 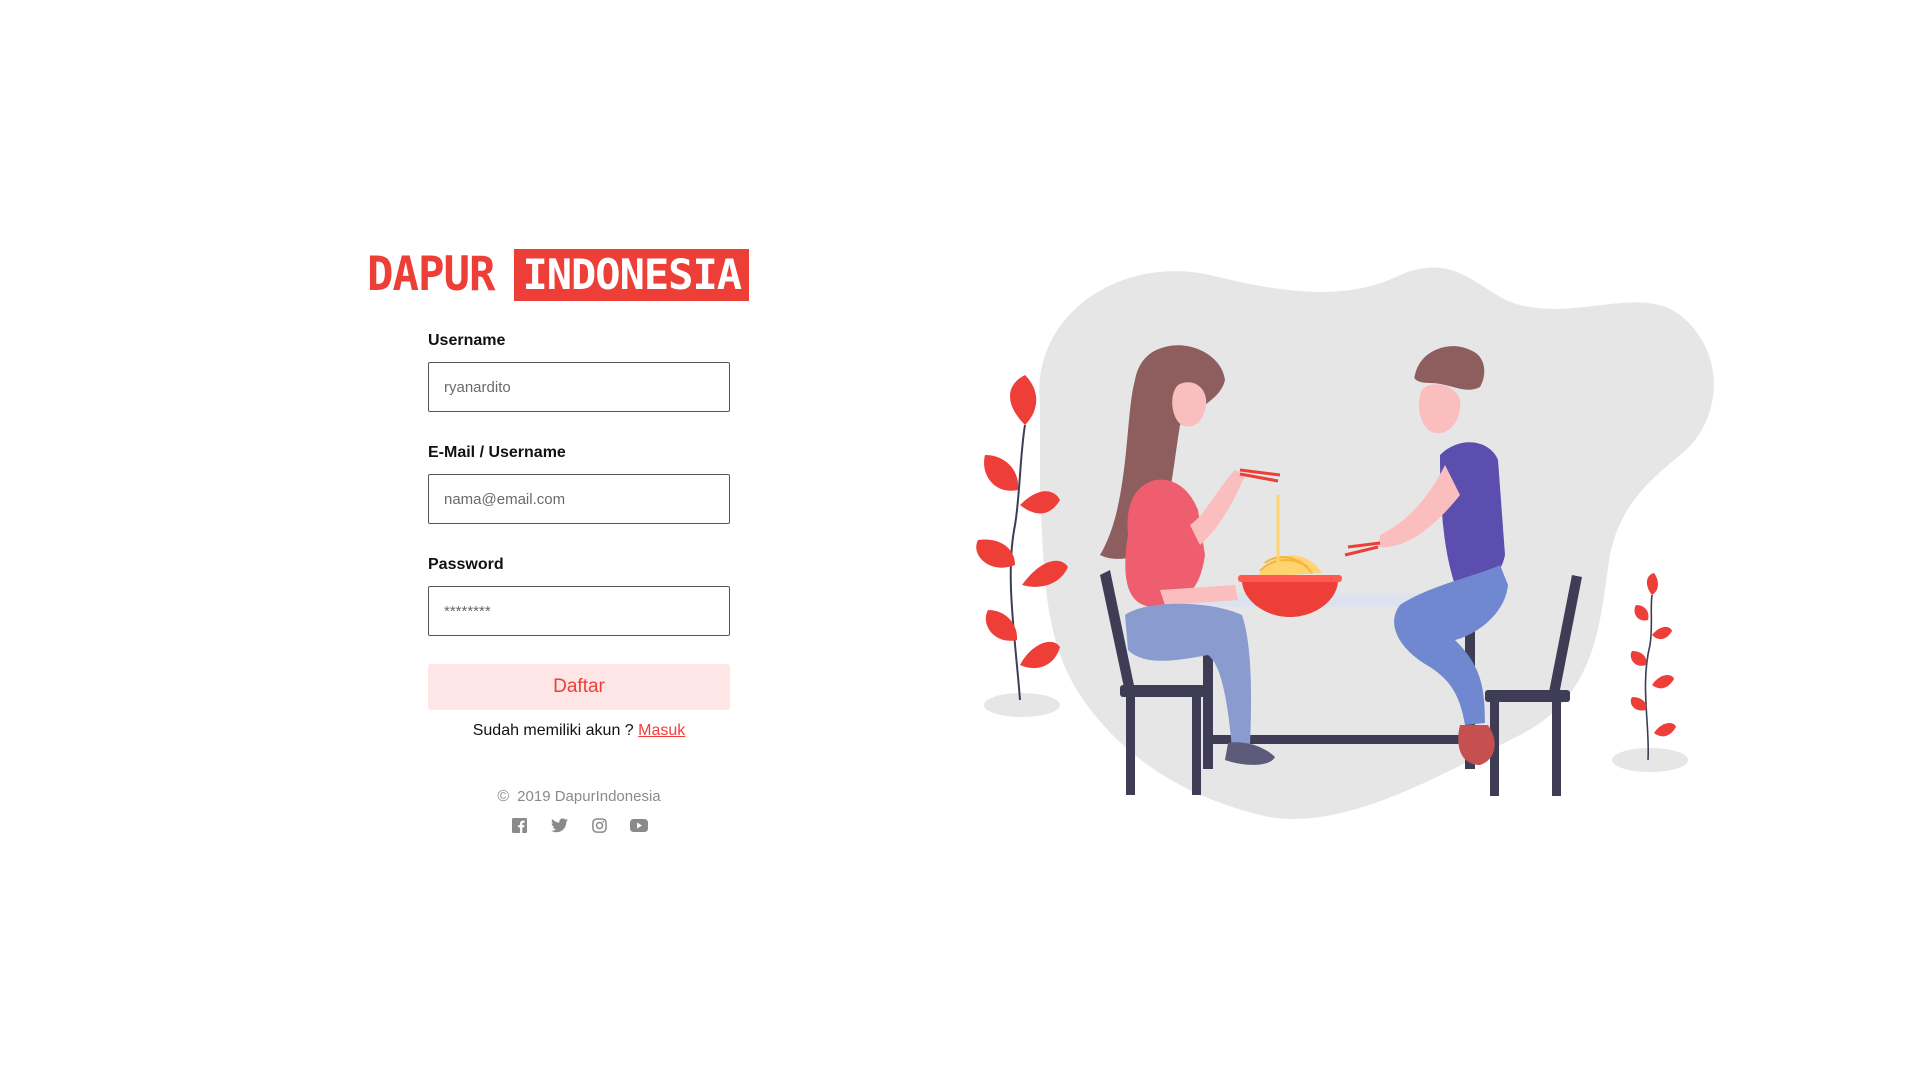 What do you see at coordinates (579, 611) in the screenshot?
I see `password-input` at bounding box center [579, 611].